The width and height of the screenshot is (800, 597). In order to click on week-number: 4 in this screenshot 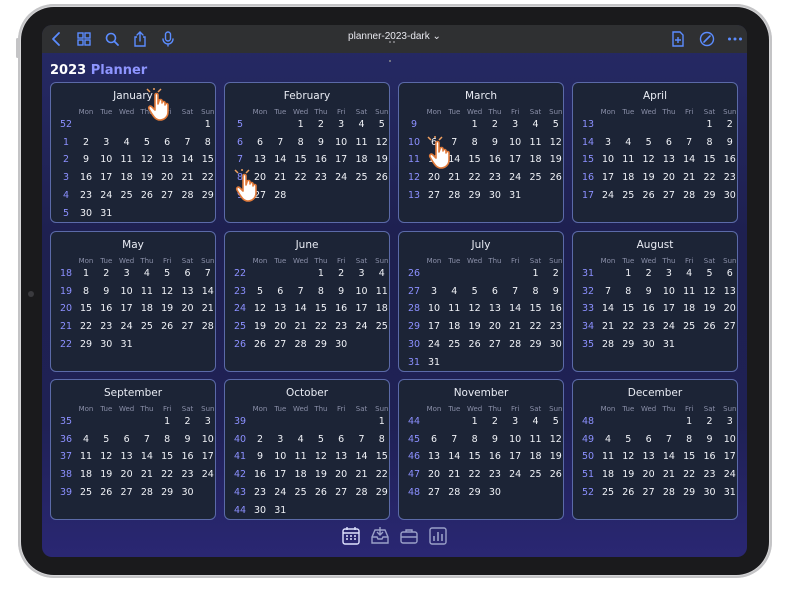, I will do `click(66, 195)`.